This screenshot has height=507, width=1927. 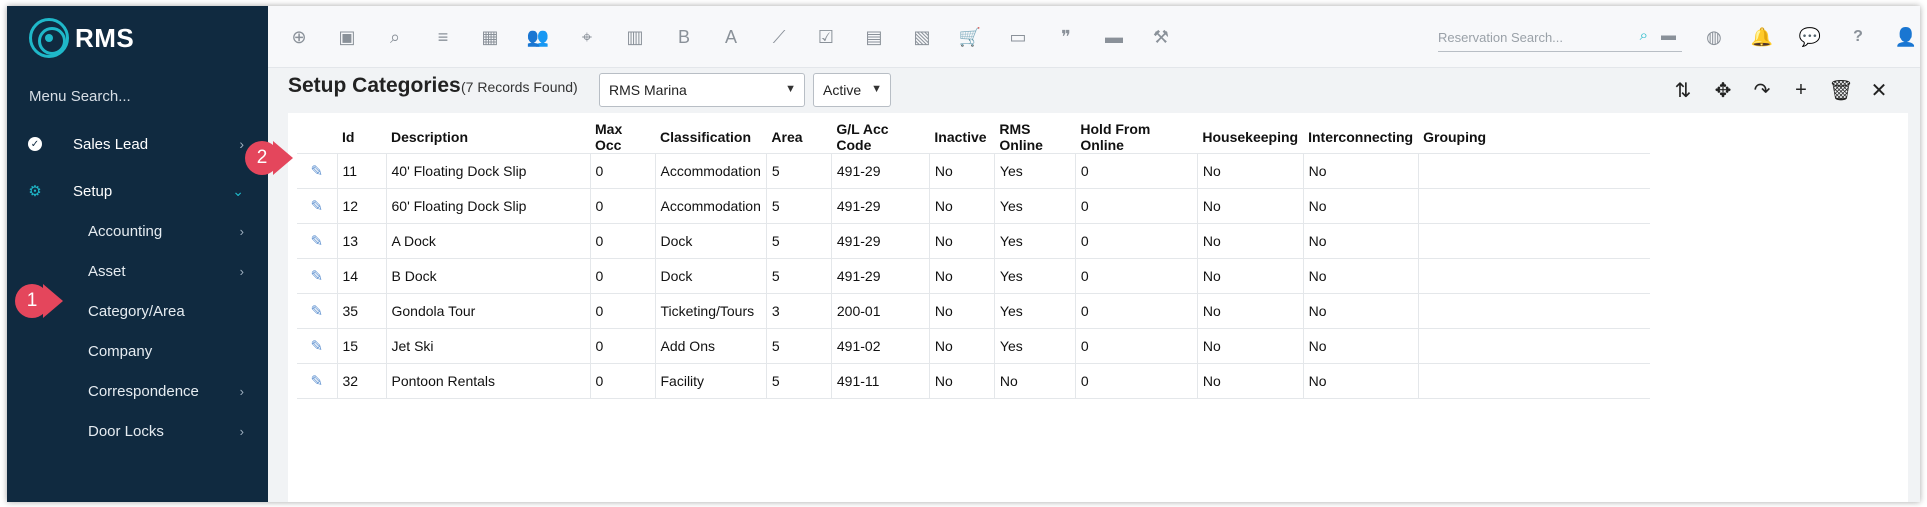 What do you see at coordinates (852, 90) in the screenshot?
I see `status-select: Active ▼` at bounding box center [852, 90].